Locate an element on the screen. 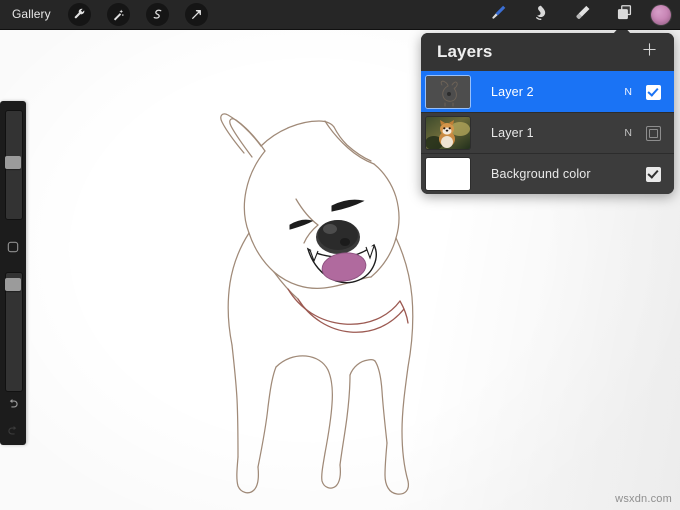 The height and width of the screenshot is (510, 680). smudge-button is located at coordinates (540, 14).